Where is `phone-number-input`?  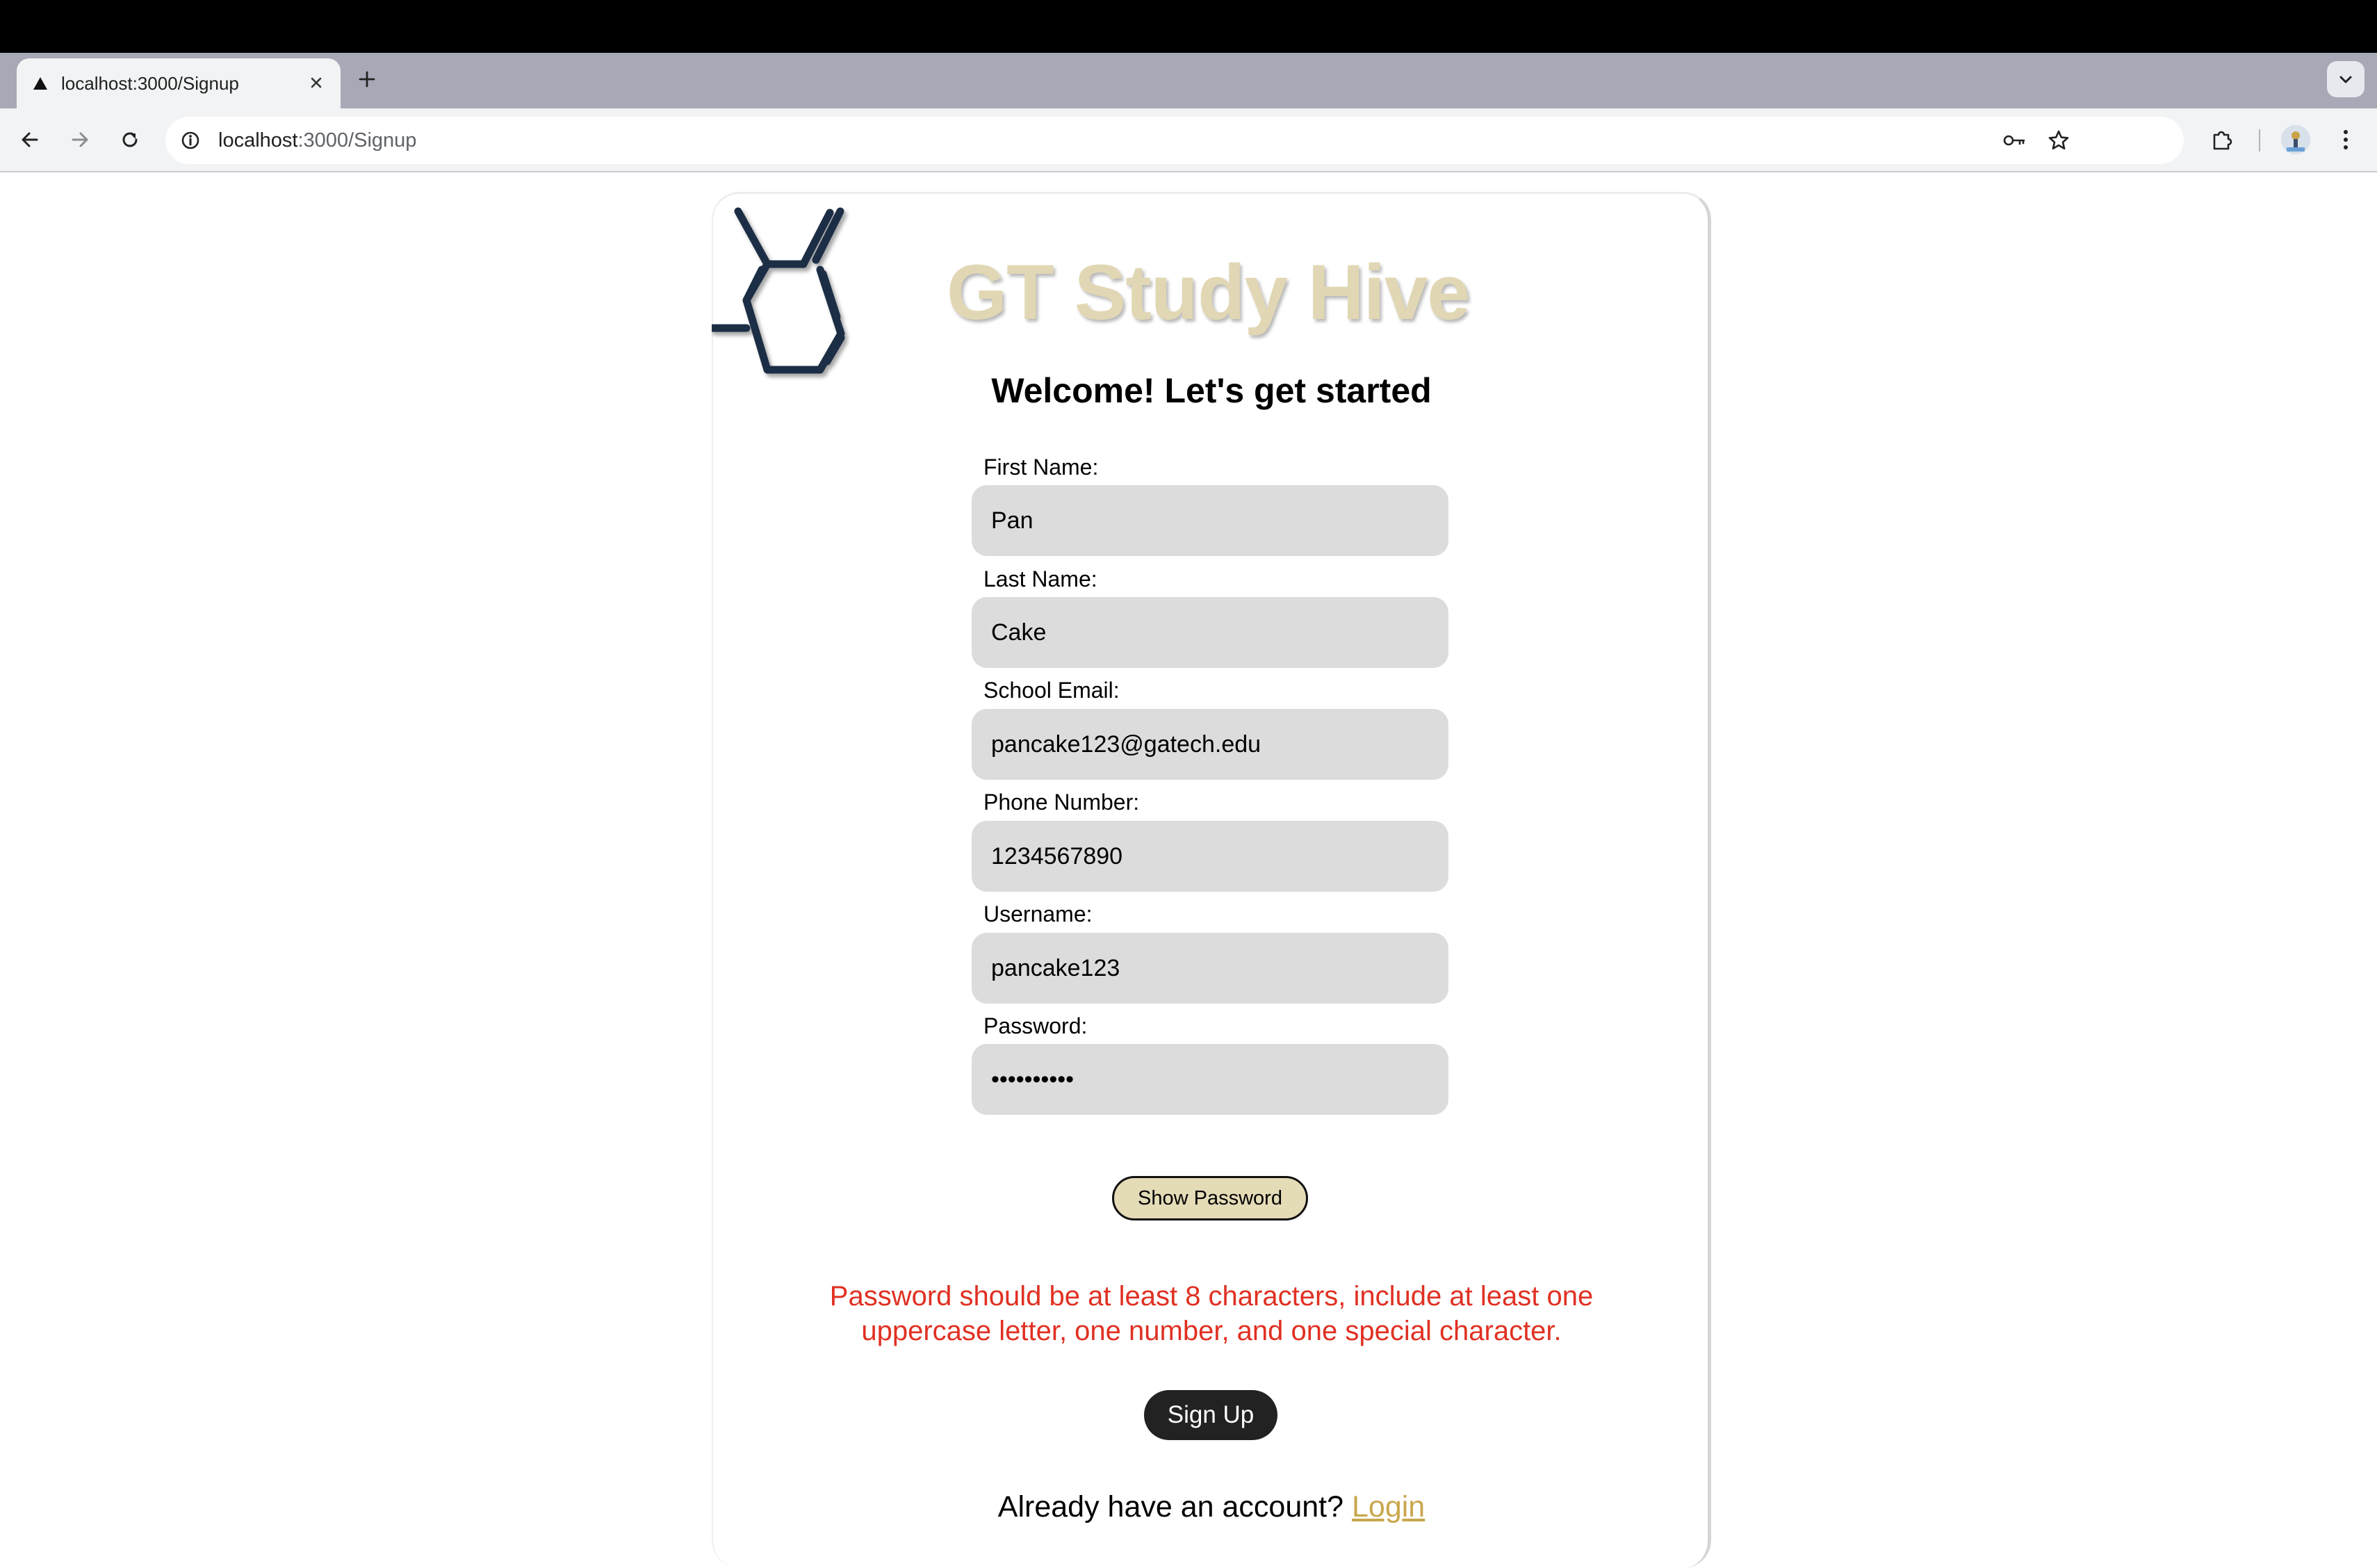 phone-number-input is located at coordinates (1210, 856).